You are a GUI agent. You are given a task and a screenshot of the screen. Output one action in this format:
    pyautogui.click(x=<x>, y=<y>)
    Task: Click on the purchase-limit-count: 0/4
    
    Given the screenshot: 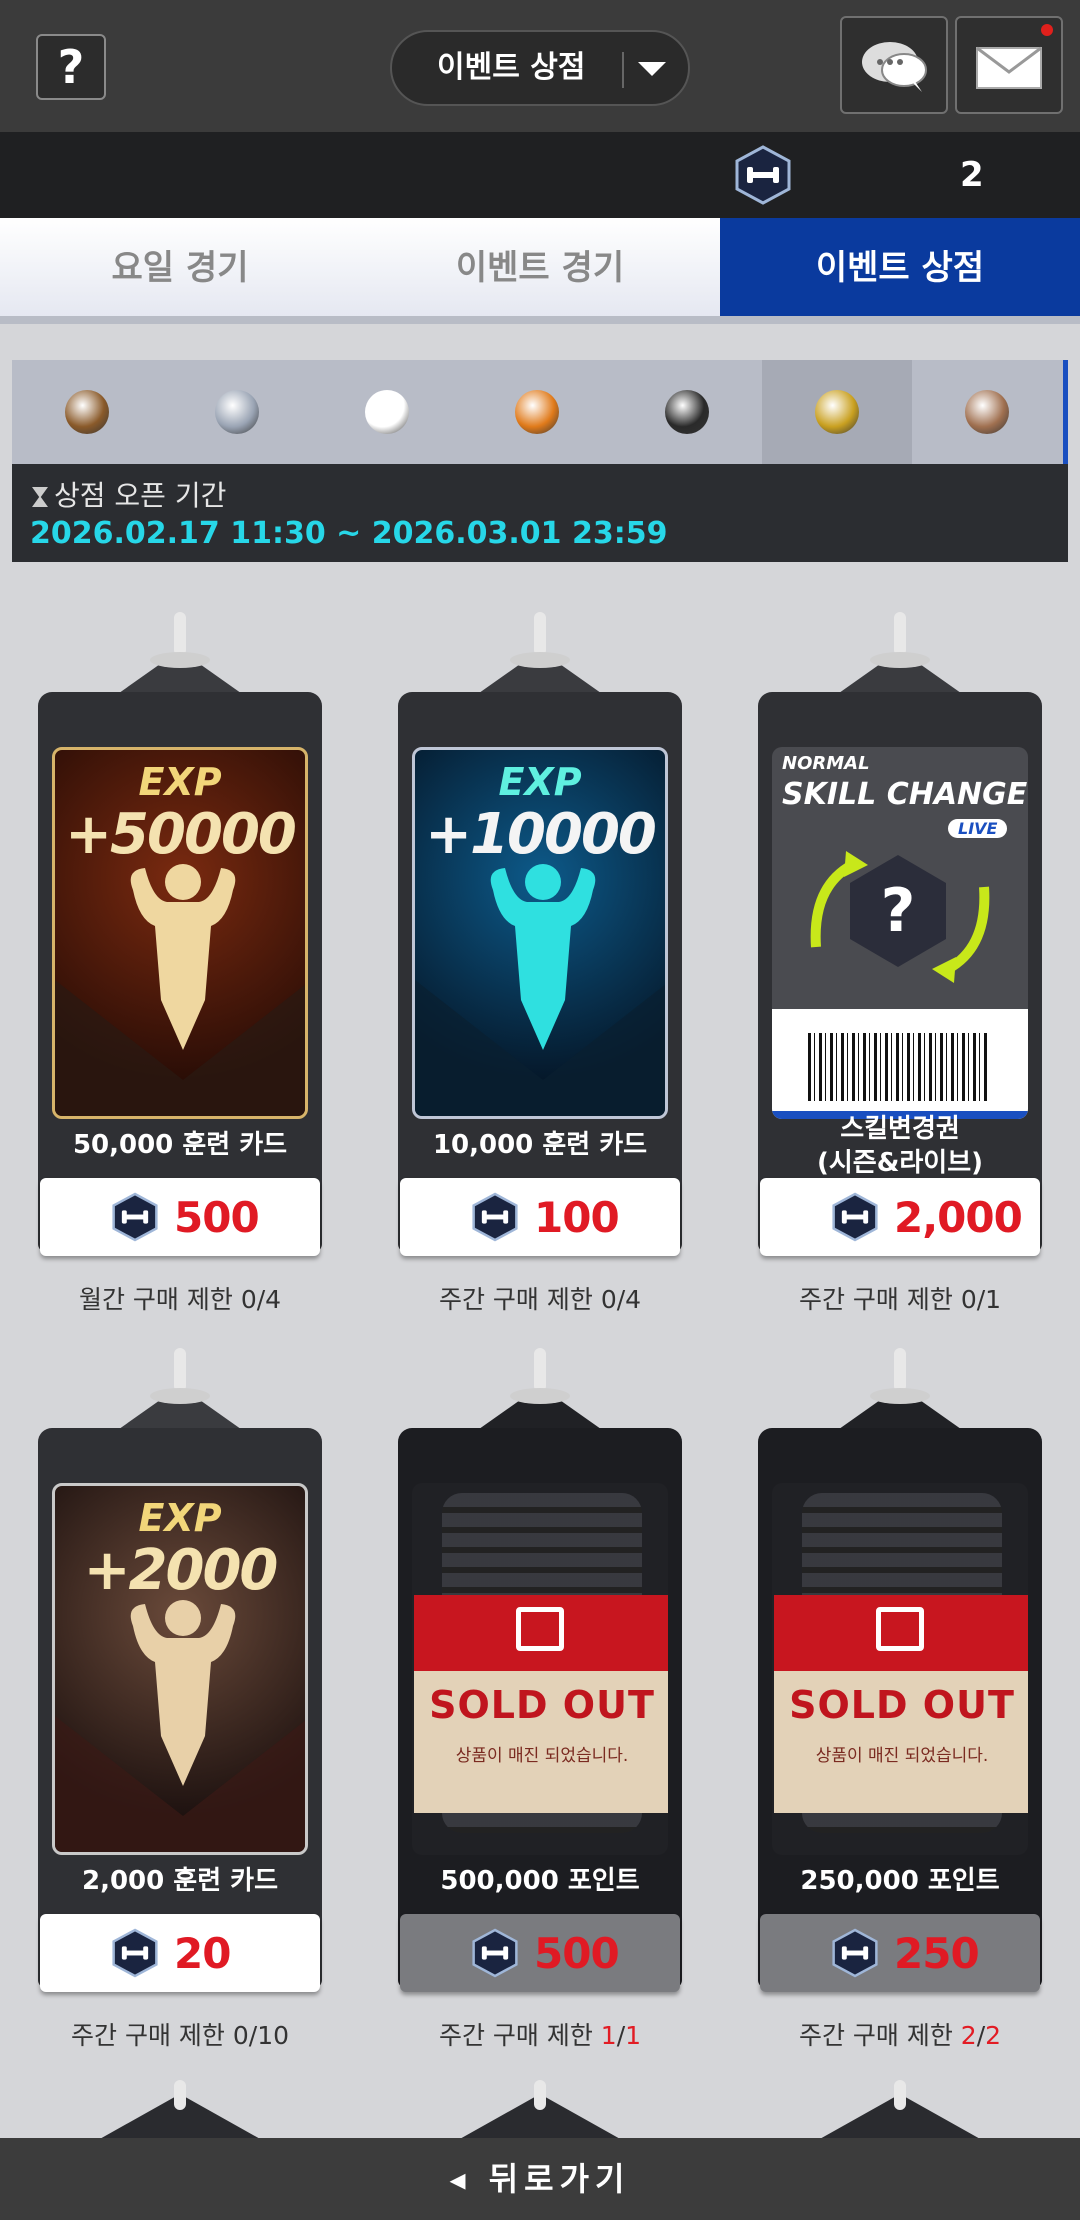 What is the action you would take?
    pyautogui.click(x=621, y=1299)
    